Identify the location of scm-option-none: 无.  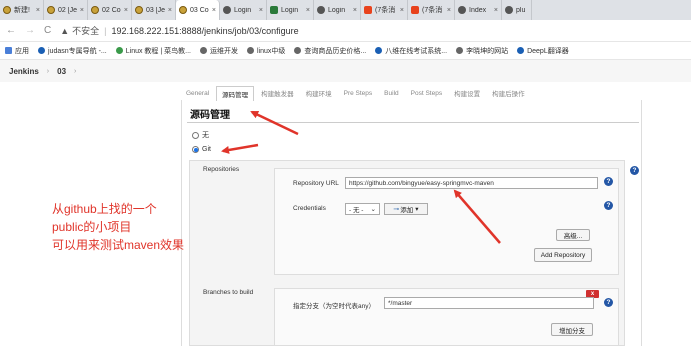
(200, 135).